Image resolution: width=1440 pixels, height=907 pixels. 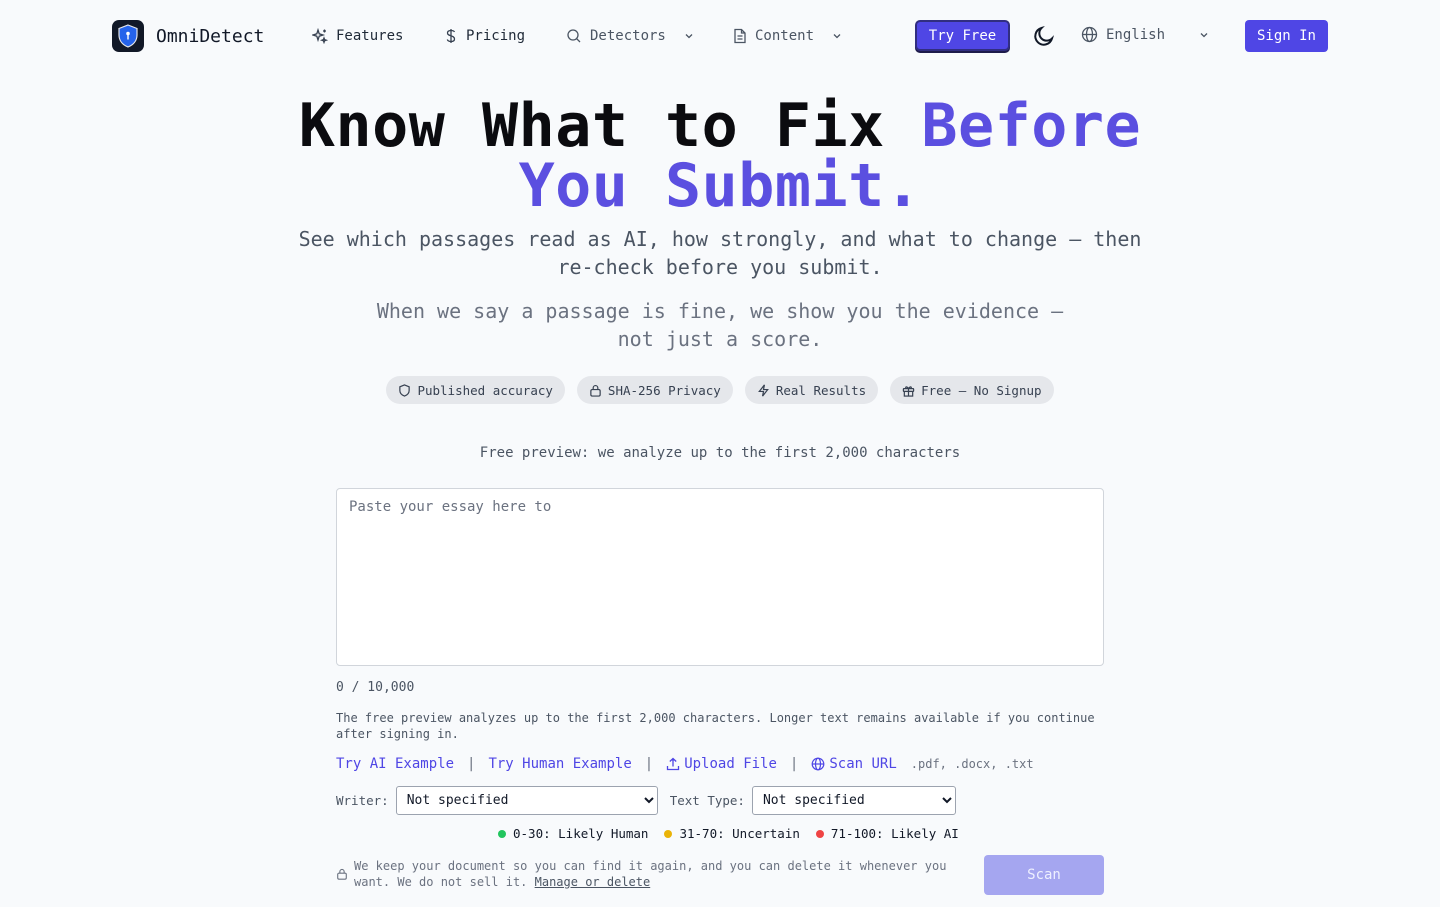 I want to click on scan-url-link: Scan URL, so click(x=854, y=764).